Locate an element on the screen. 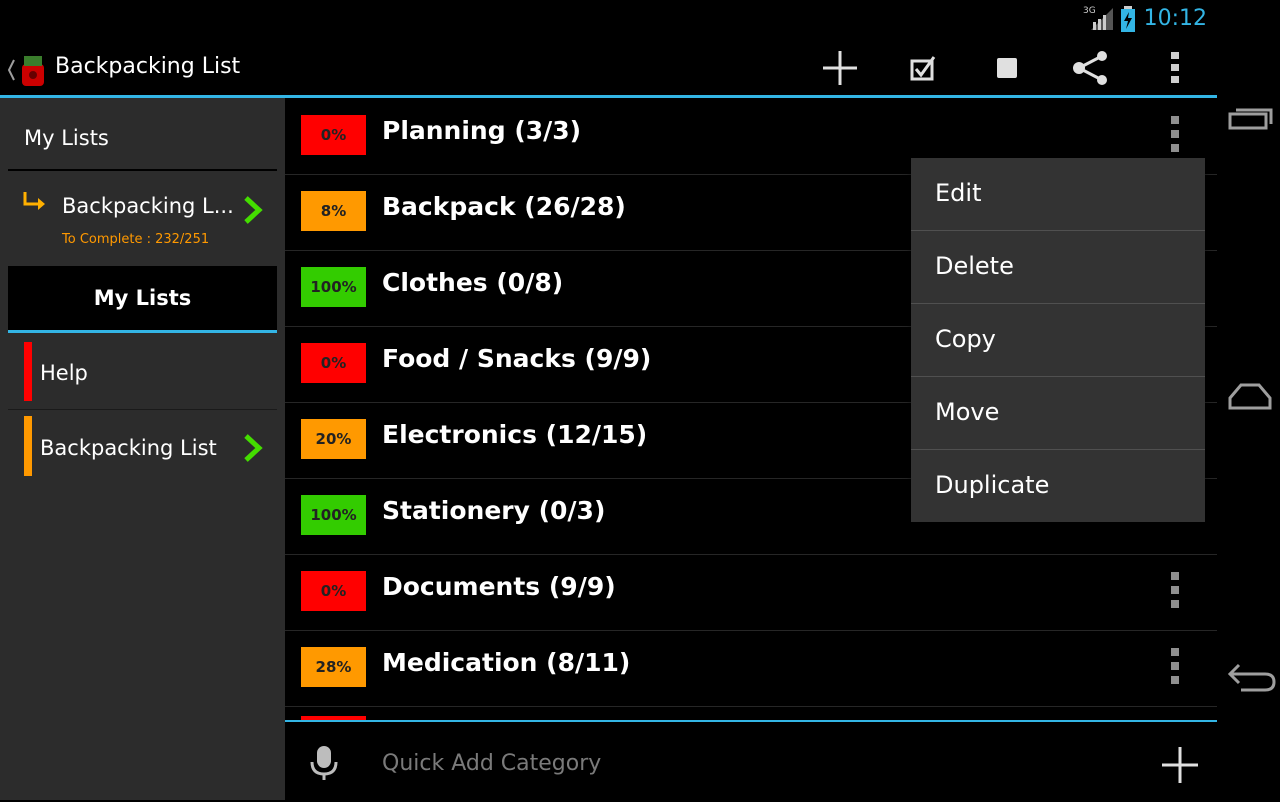 The image size is (1280, 802). status-clock: 10:12 is located at coordinates (1175, 18).